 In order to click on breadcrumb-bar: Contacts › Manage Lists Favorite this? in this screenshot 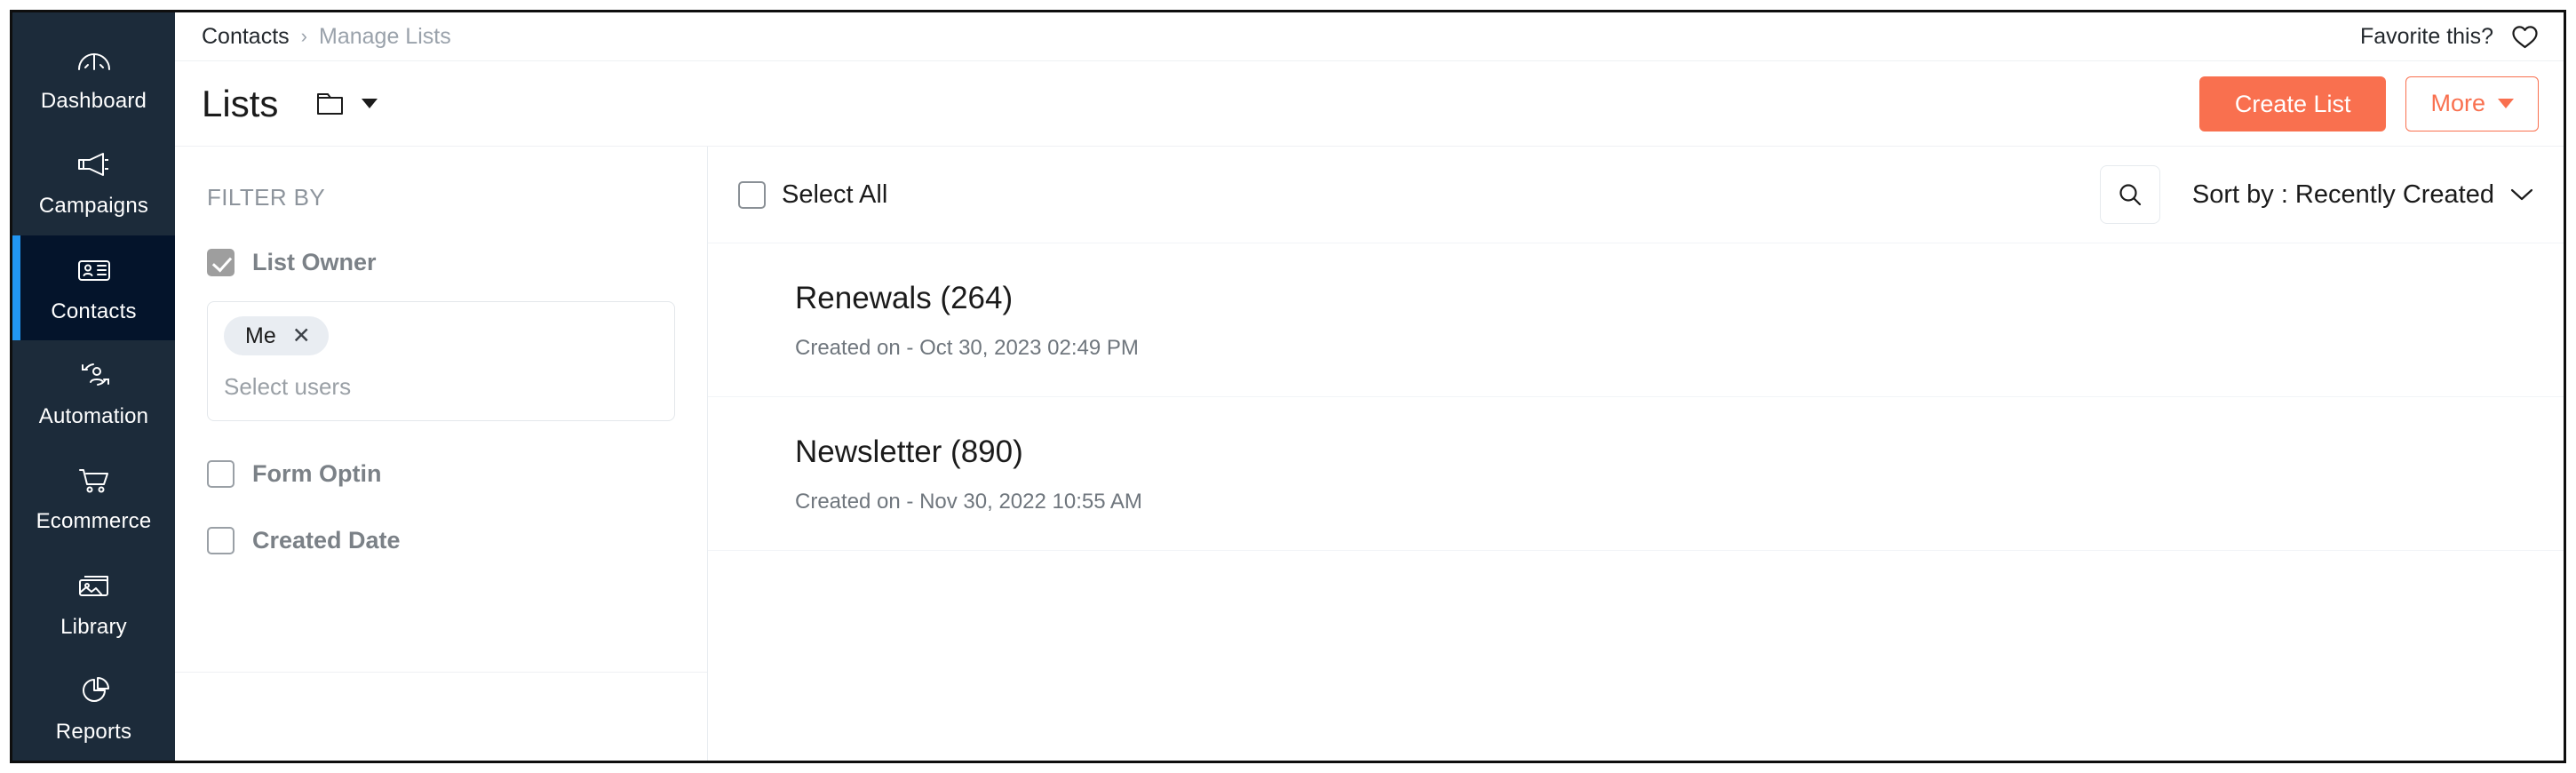, I will do `click(1369, 36)`.